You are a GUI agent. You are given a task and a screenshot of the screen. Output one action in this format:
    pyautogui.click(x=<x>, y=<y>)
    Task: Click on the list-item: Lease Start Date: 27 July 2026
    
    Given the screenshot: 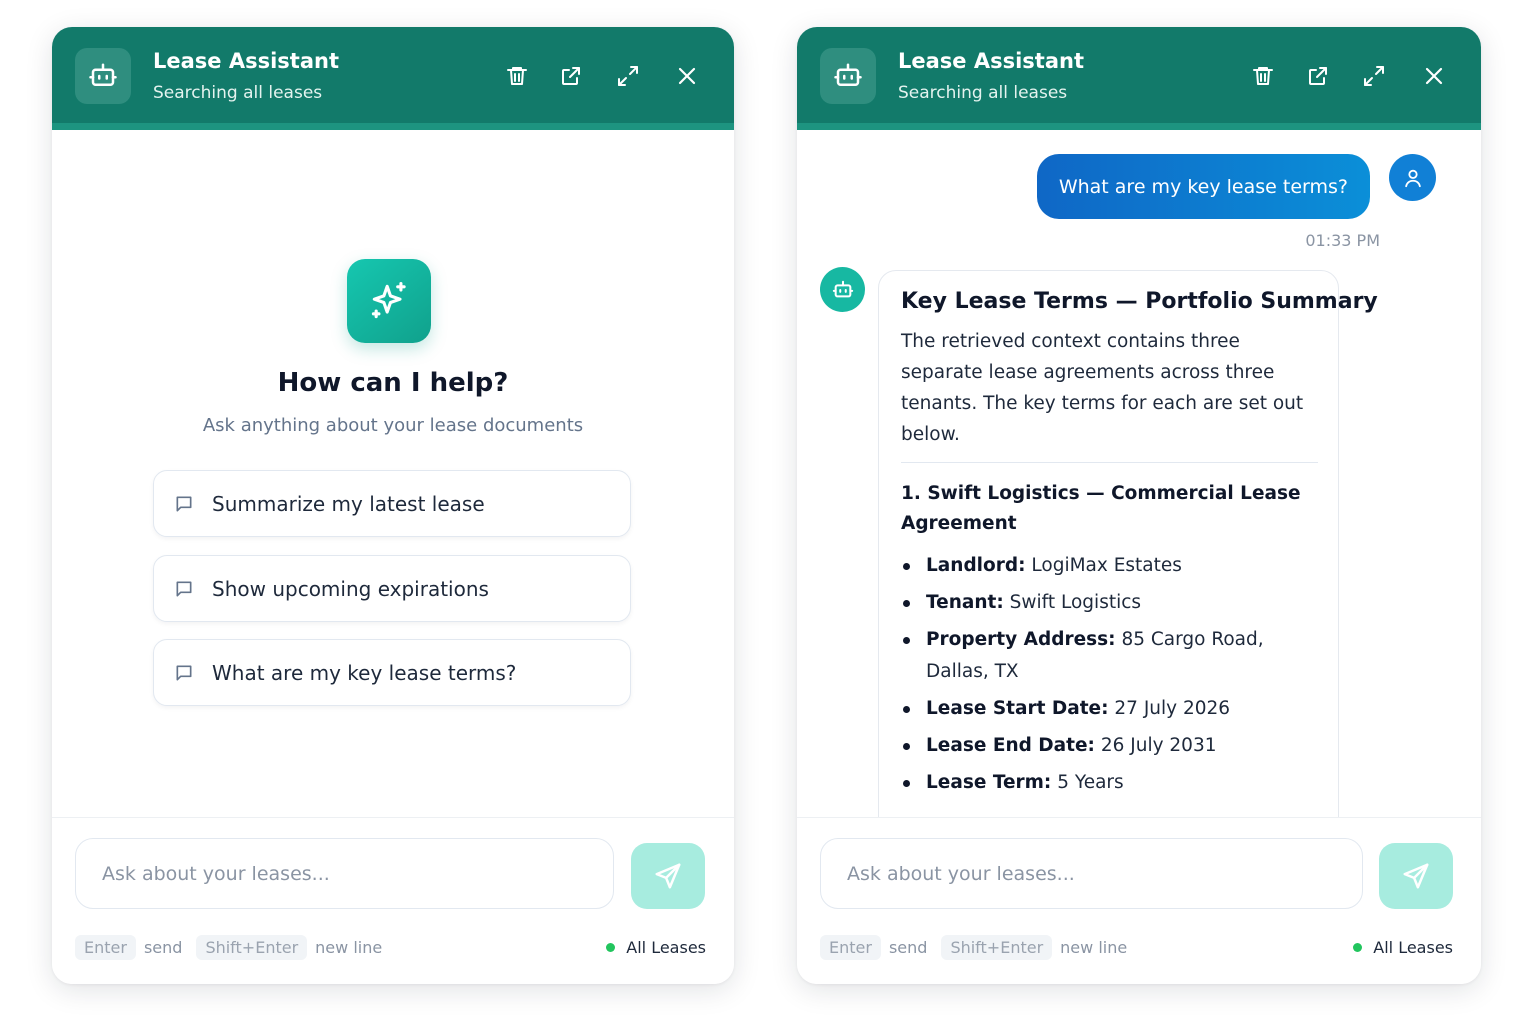 What is the action you would take?
    pyautogui.click(x=1109, y=709)
    